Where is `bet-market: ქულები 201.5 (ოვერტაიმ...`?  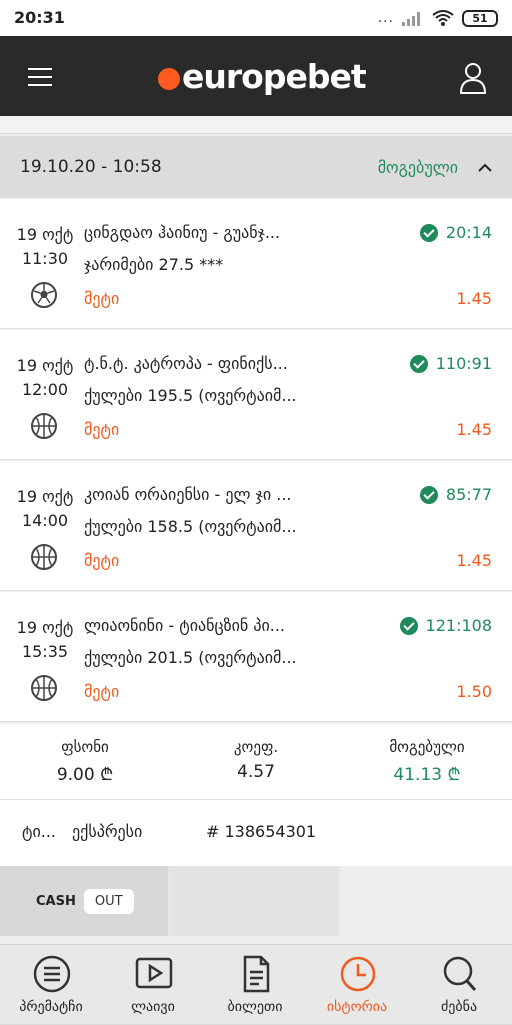 bet-market: ქულები 201.5 (ოვერტაიმ... is located at coordinates (190, 657).